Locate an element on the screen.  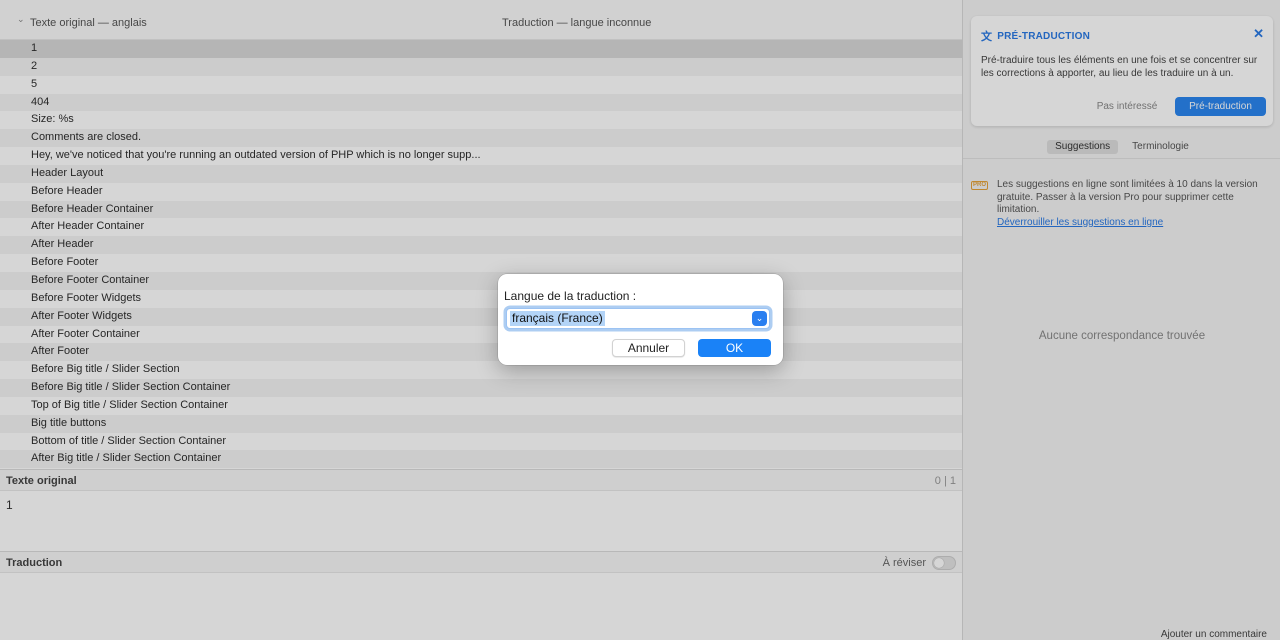
language-select-value: français (France) is located at coordinates (557, 318).